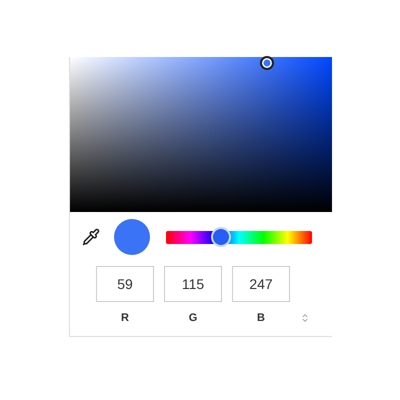  What do you see at coordinates (132, 237) in the screenshot?
I see `color-swatch` at bounding box center [132, 237].